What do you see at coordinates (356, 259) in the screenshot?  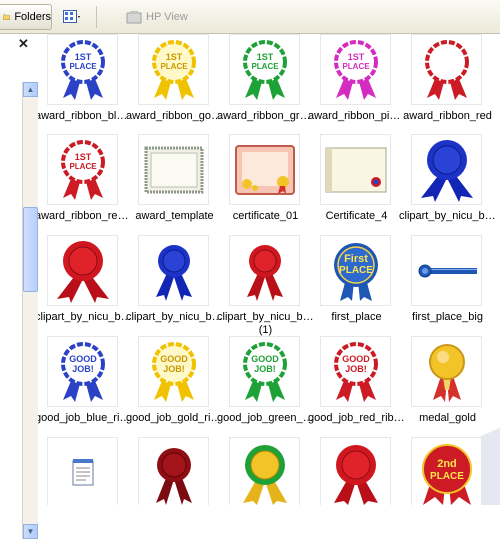 I see `badge-first-text: First` at bounding box center [356, 259].